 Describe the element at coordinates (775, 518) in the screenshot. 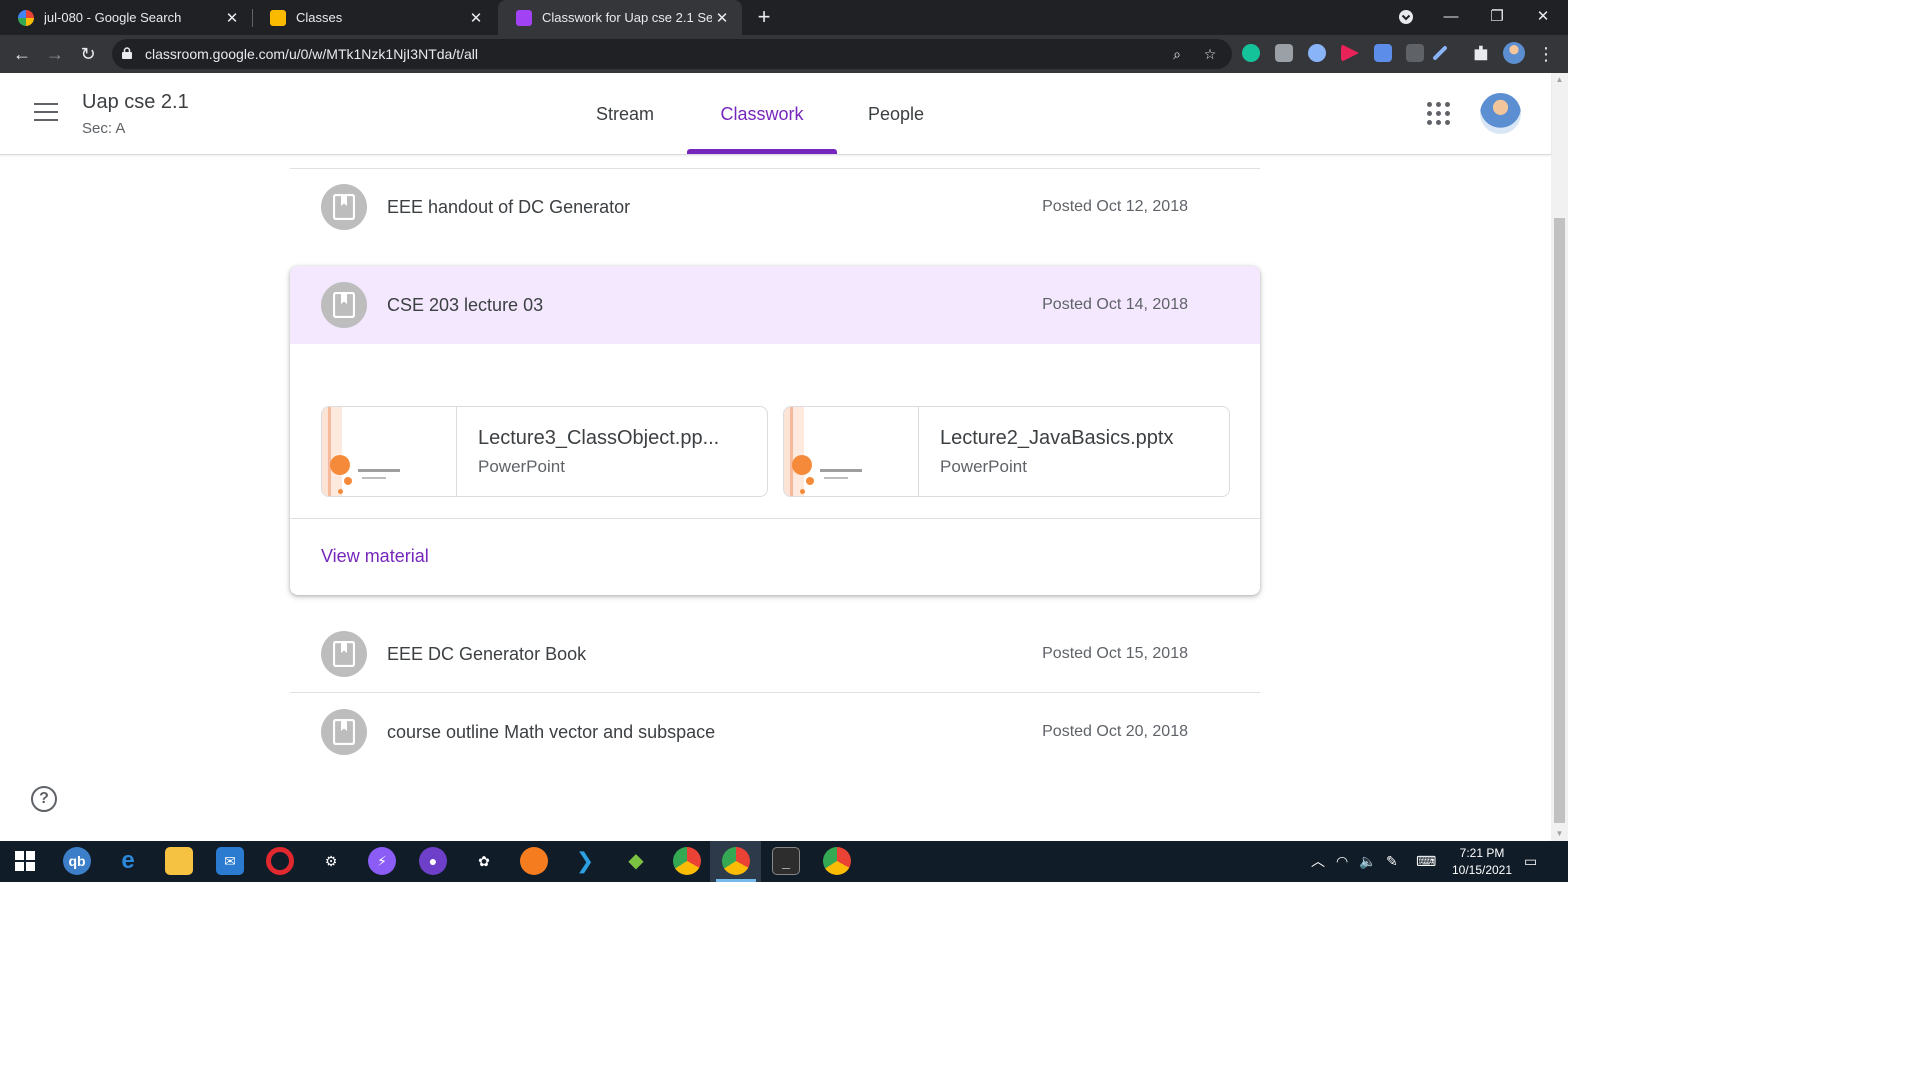

I see `divider` at that location.